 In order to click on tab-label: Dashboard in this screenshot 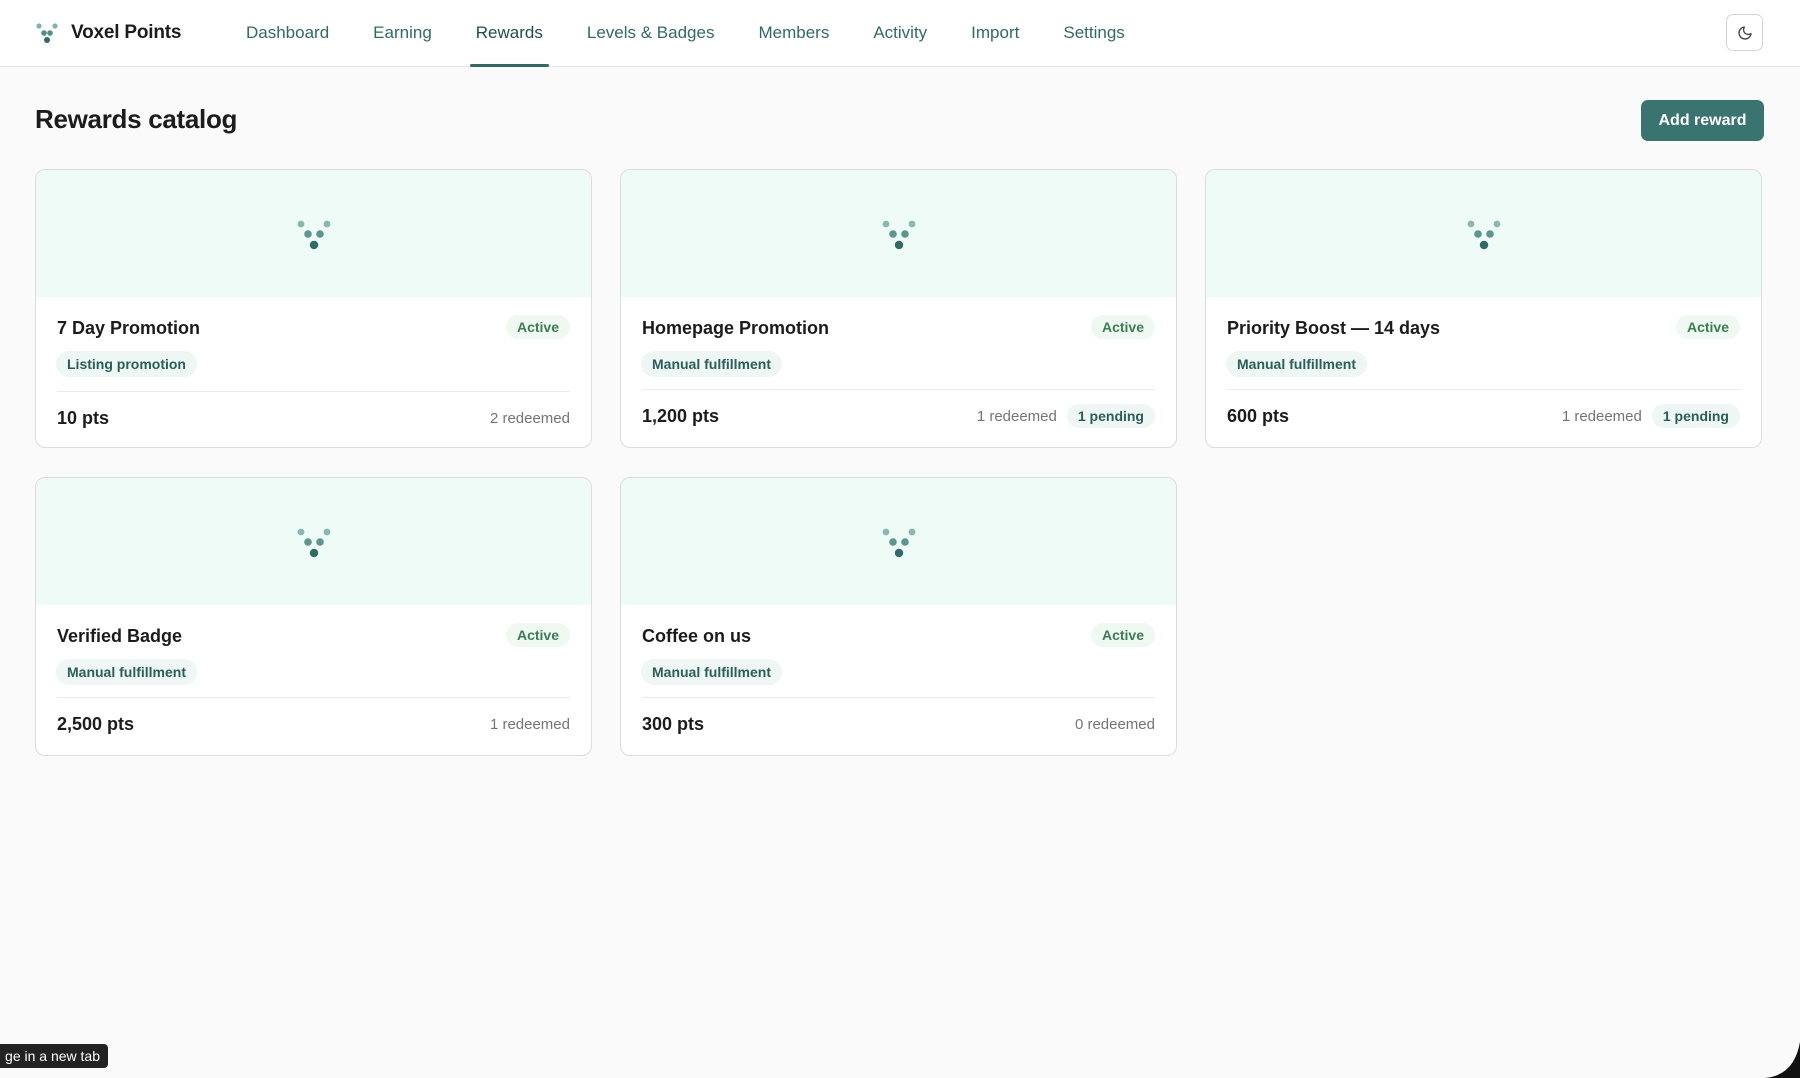, I will do `click(288, 32)`.